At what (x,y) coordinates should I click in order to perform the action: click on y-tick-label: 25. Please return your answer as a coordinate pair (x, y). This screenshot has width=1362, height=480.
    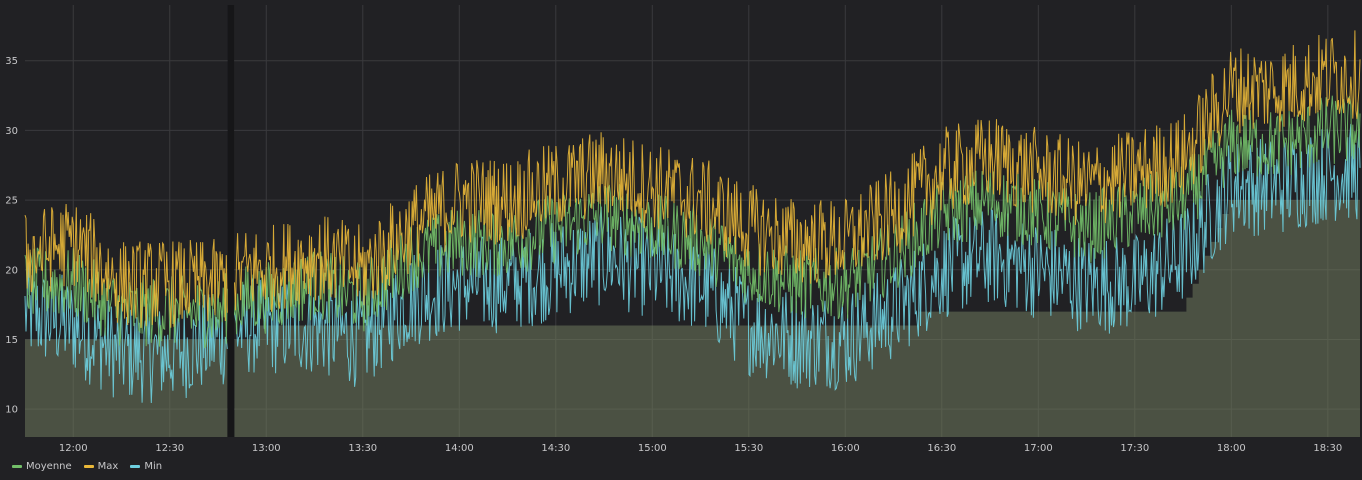
    Looking at the image, I should click on (11, 201).